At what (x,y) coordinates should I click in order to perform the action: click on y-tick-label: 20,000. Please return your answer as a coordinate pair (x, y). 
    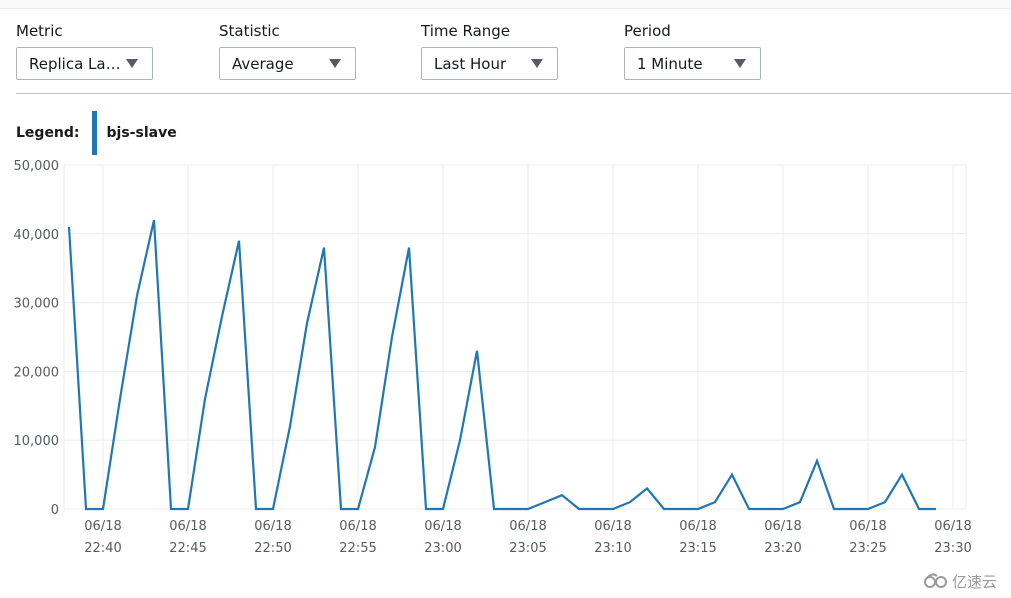
    Looking at the image, I should click on (37, 372).